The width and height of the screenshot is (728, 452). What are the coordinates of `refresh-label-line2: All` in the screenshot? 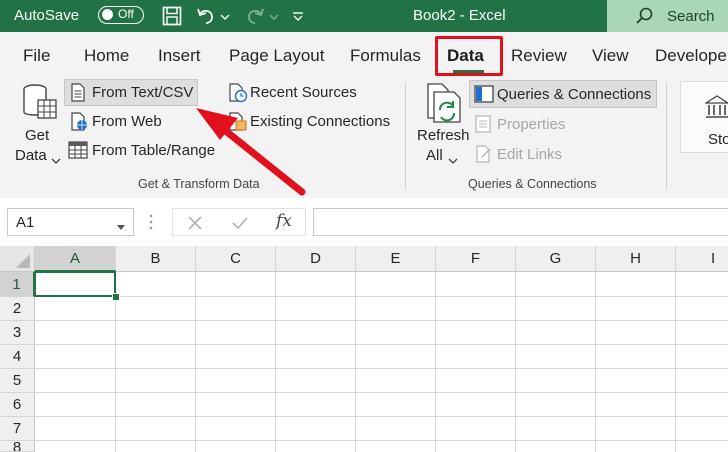 It's located at (434, 155).